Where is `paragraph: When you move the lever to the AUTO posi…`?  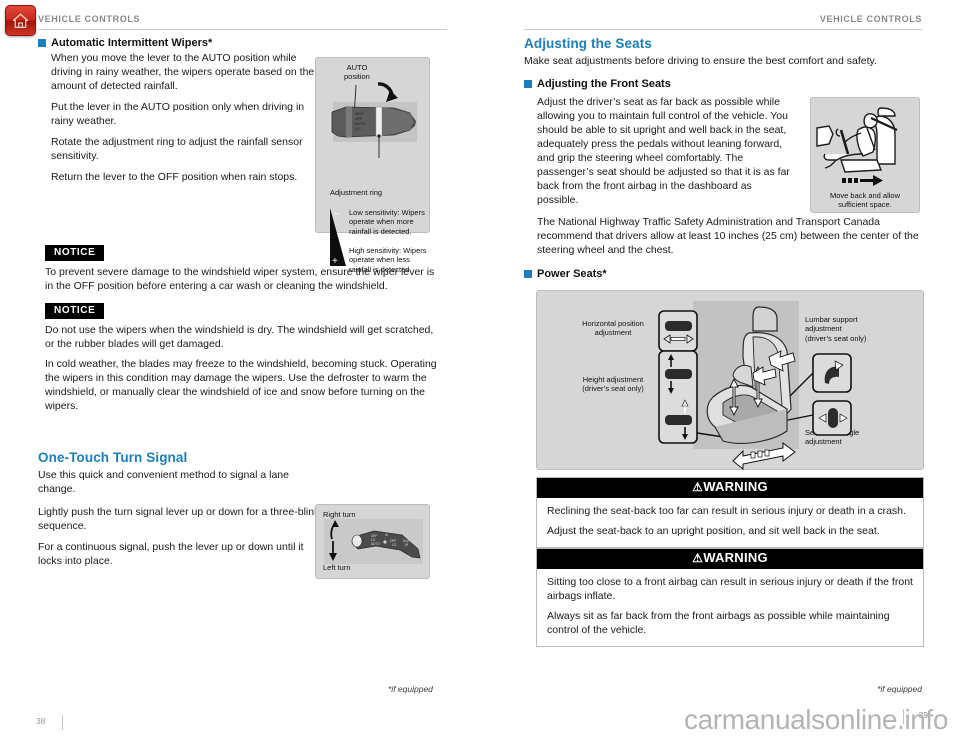
paragraph: When you move the lever to the AUTO posi… is located at coordinates (183, 72).